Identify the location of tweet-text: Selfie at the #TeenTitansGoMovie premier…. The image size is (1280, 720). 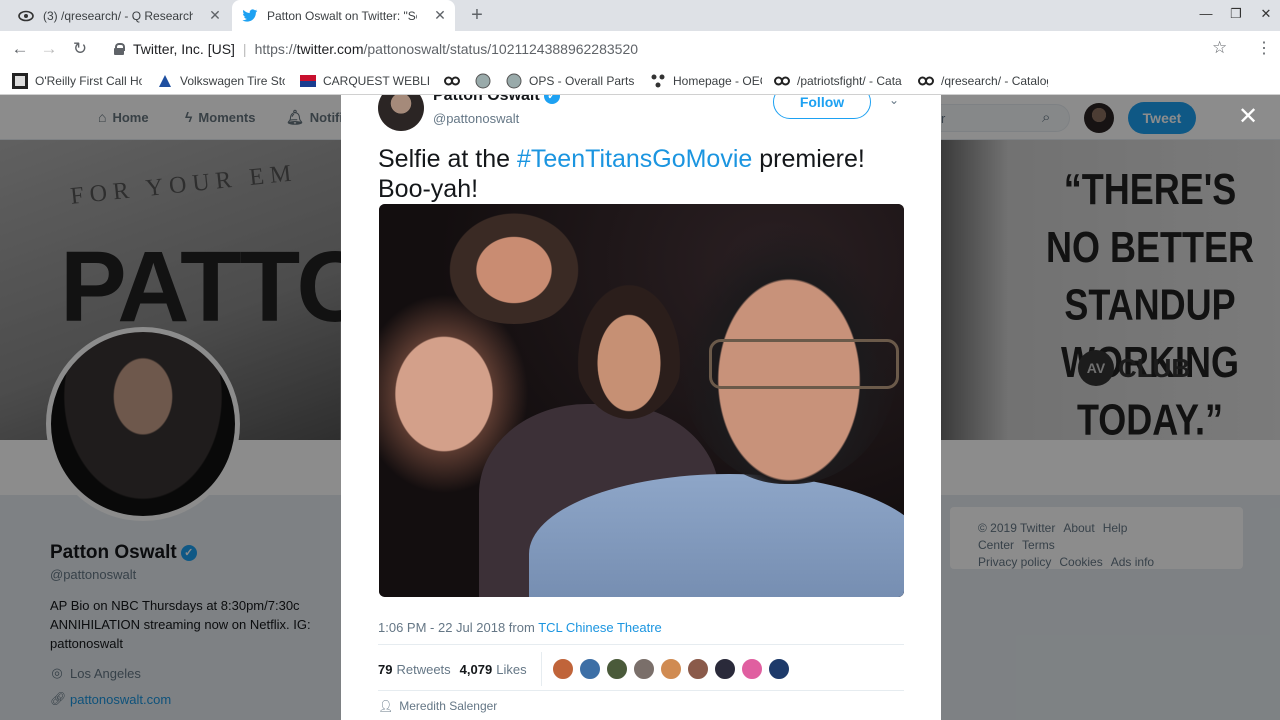
(643, 174).